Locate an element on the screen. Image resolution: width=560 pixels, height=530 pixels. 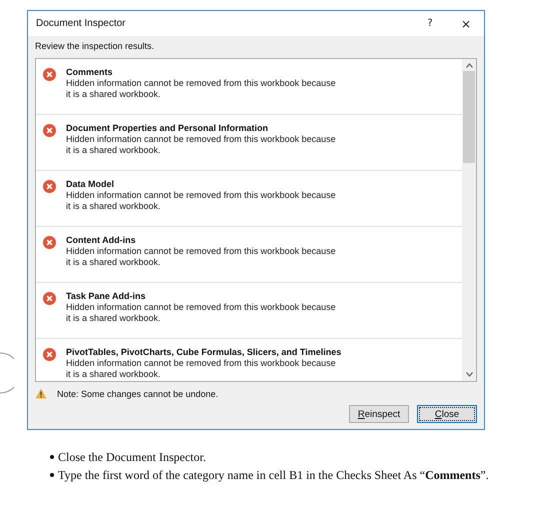
close-button: × is located at coordinates (466, 24).